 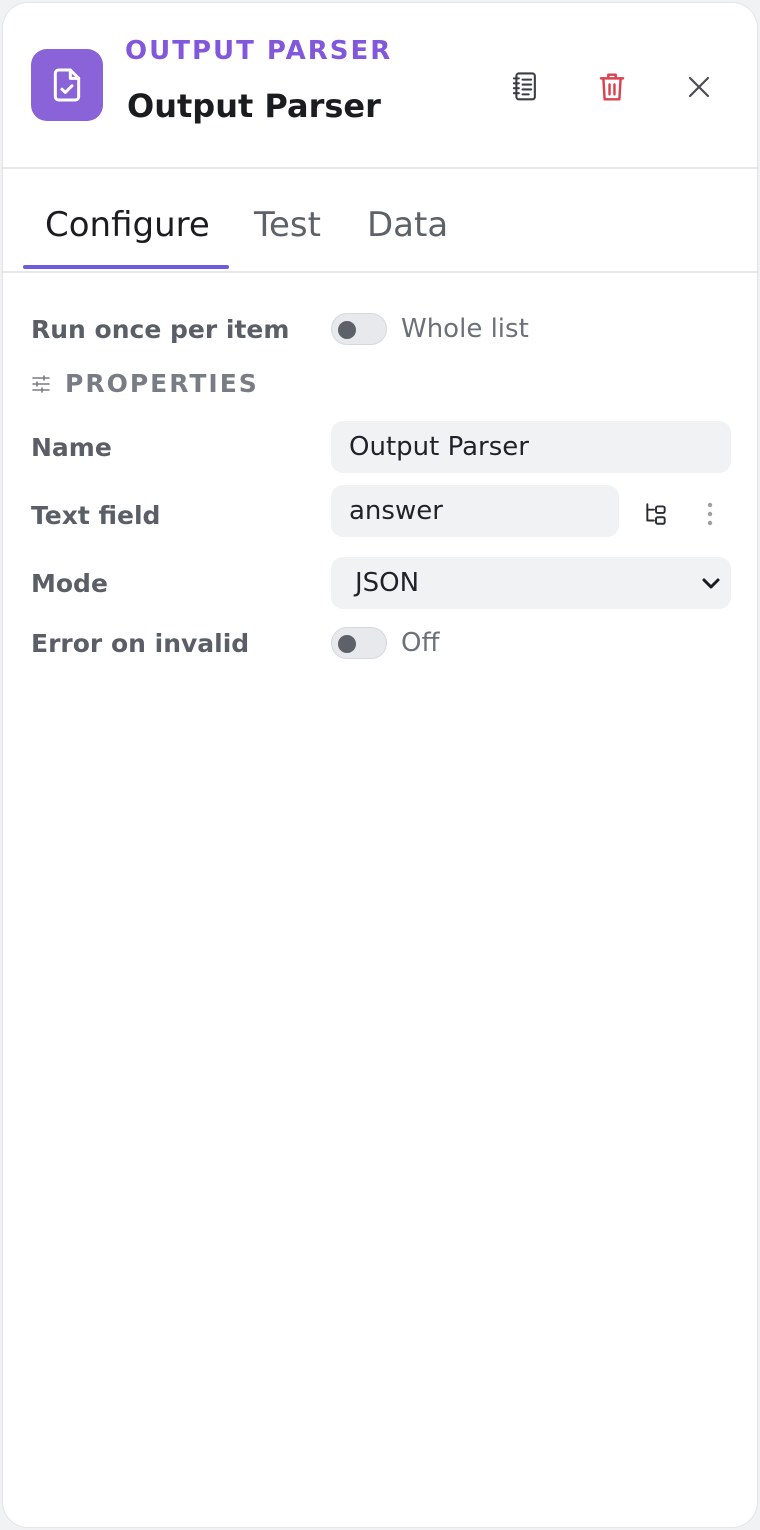 I want to click on delete-button, so click(x=612, y=87).